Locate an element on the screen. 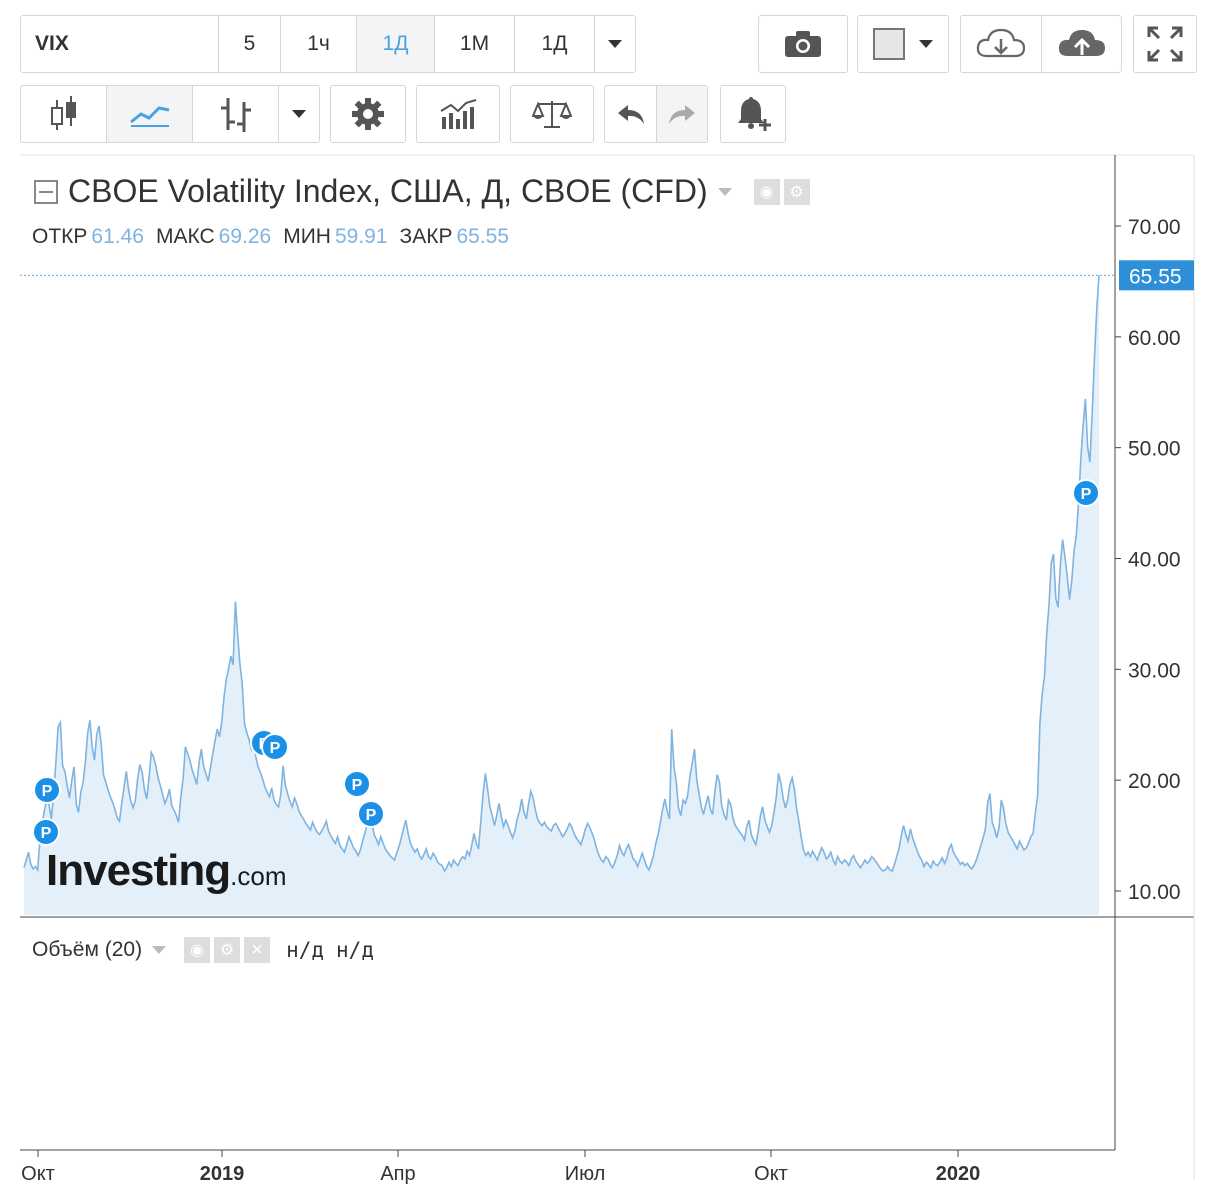  volume-panel-header: Объём (20) ◉ ⚙ ✕ н/д н/д is located at coordinates (203, 950).